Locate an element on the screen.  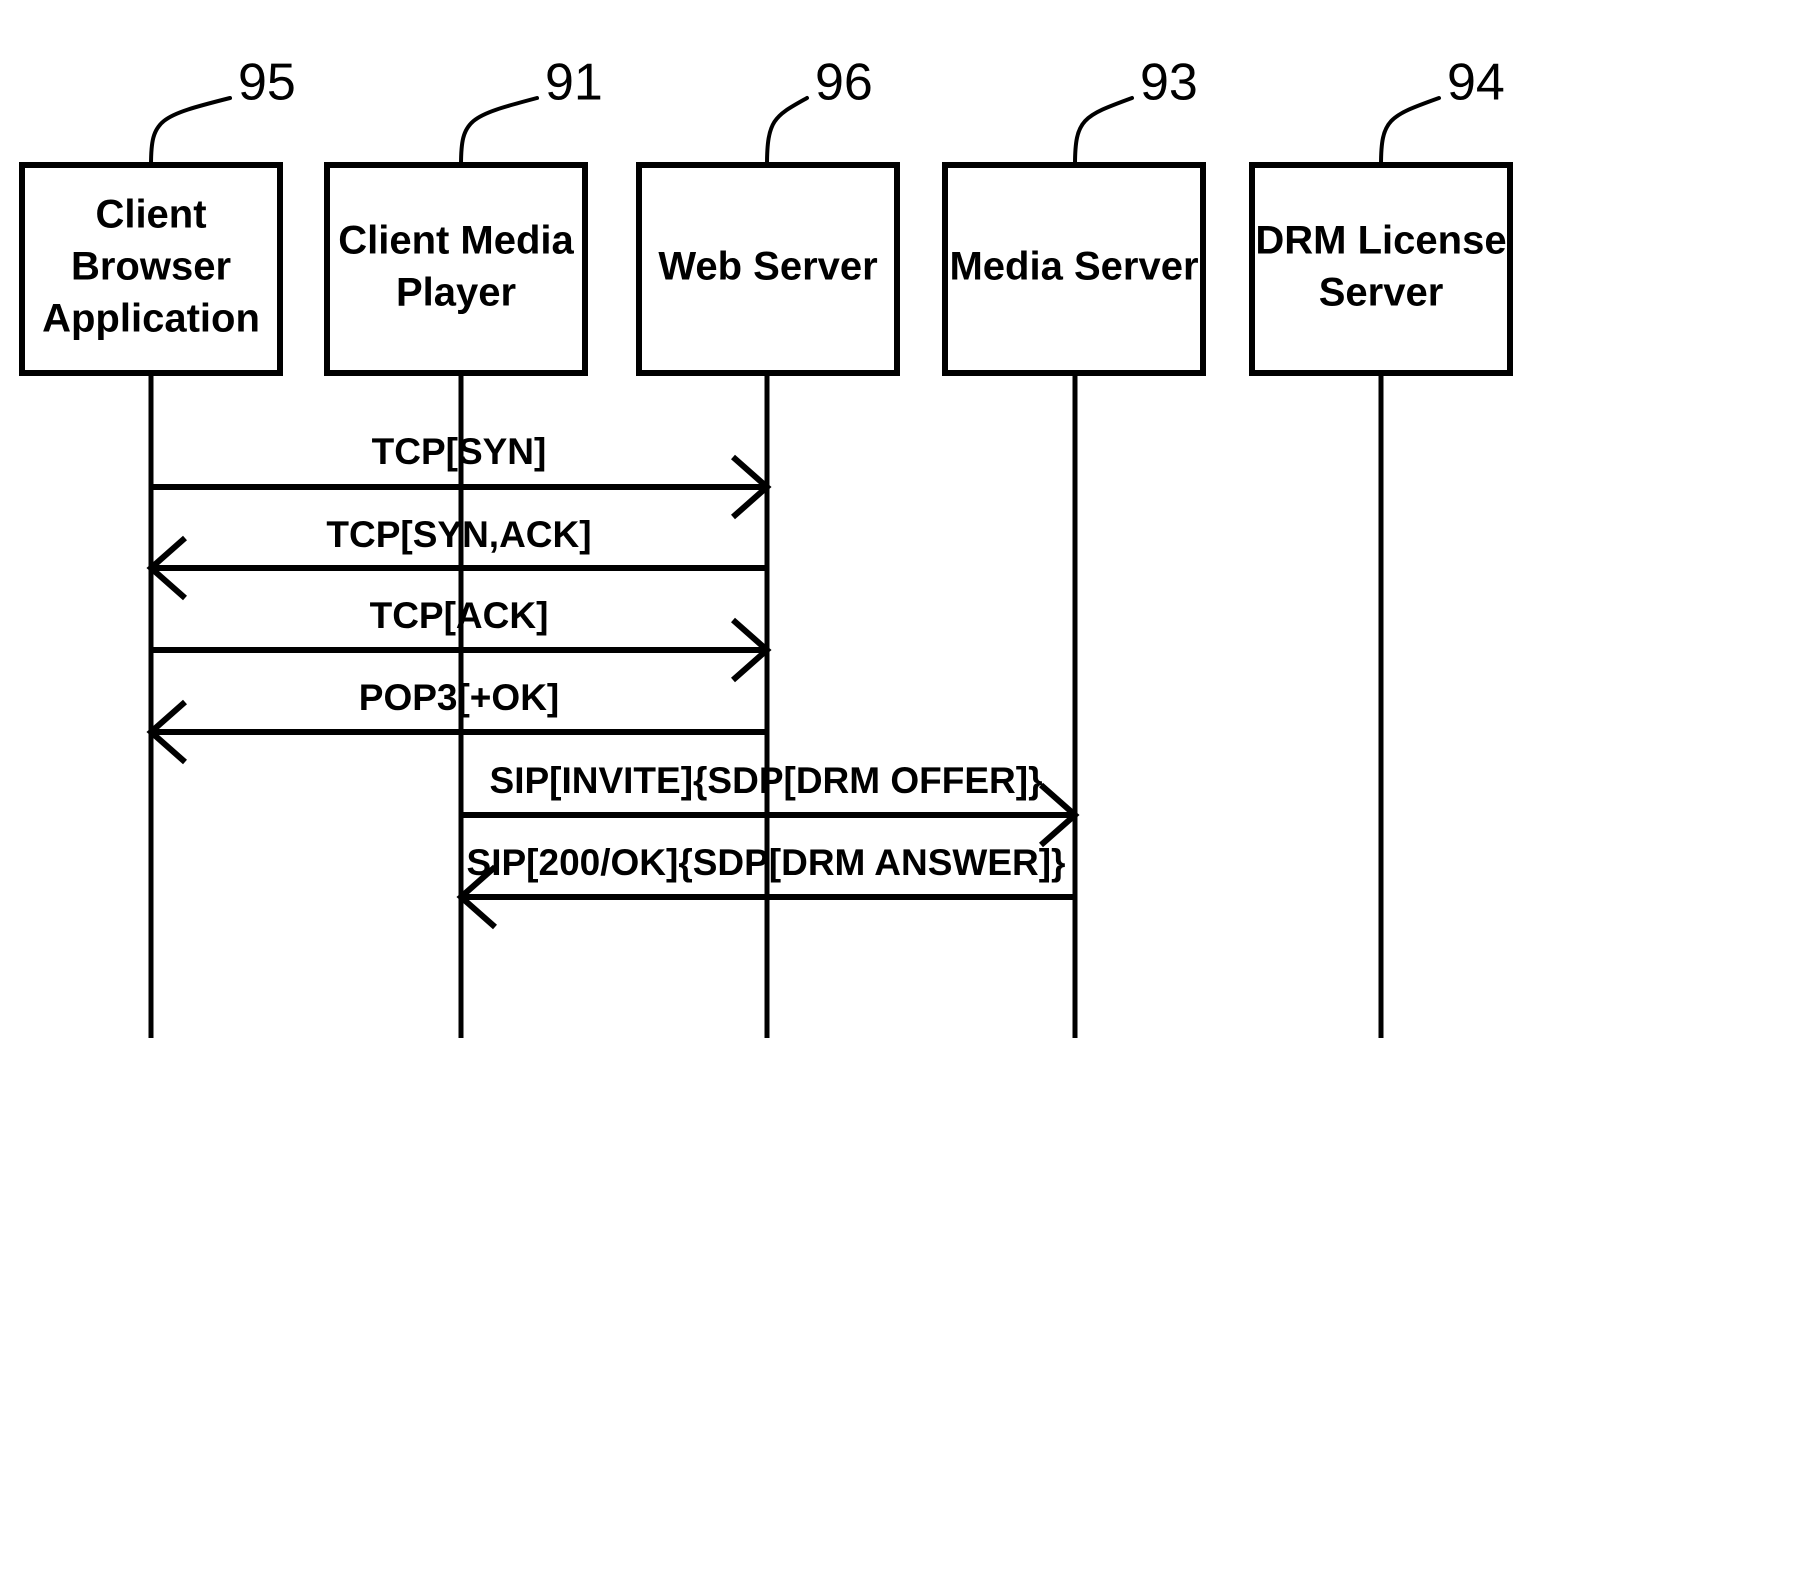
lane-media-server: Media Server 93 is located at coordinates (1074, 546).